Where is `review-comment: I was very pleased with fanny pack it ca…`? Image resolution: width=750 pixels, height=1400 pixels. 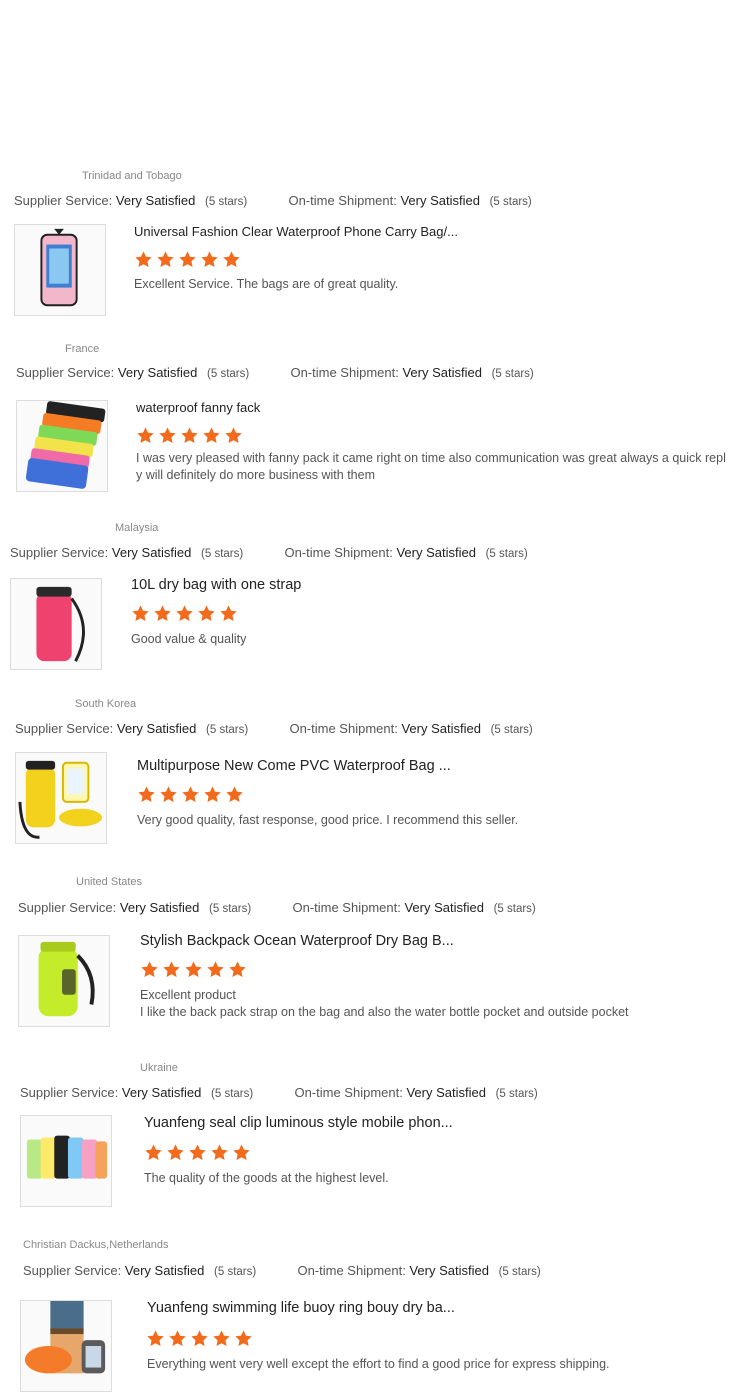
review-comment: I was very pleased with fanny pack it ca… is located at coordinates (442, 467).